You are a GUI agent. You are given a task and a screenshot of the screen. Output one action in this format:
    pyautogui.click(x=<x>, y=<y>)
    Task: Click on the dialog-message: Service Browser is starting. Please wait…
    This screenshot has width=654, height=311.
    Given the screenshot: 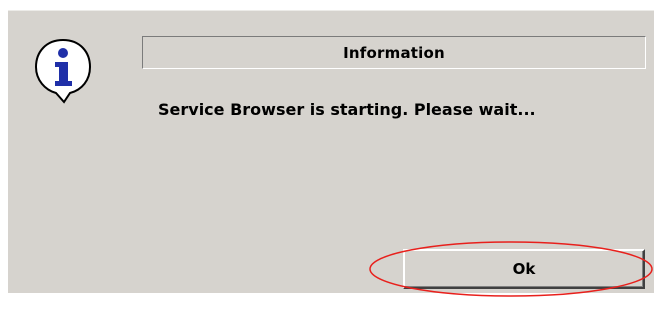 What is the action you would take?
    pyautogui.click(x=347, y=109)
    